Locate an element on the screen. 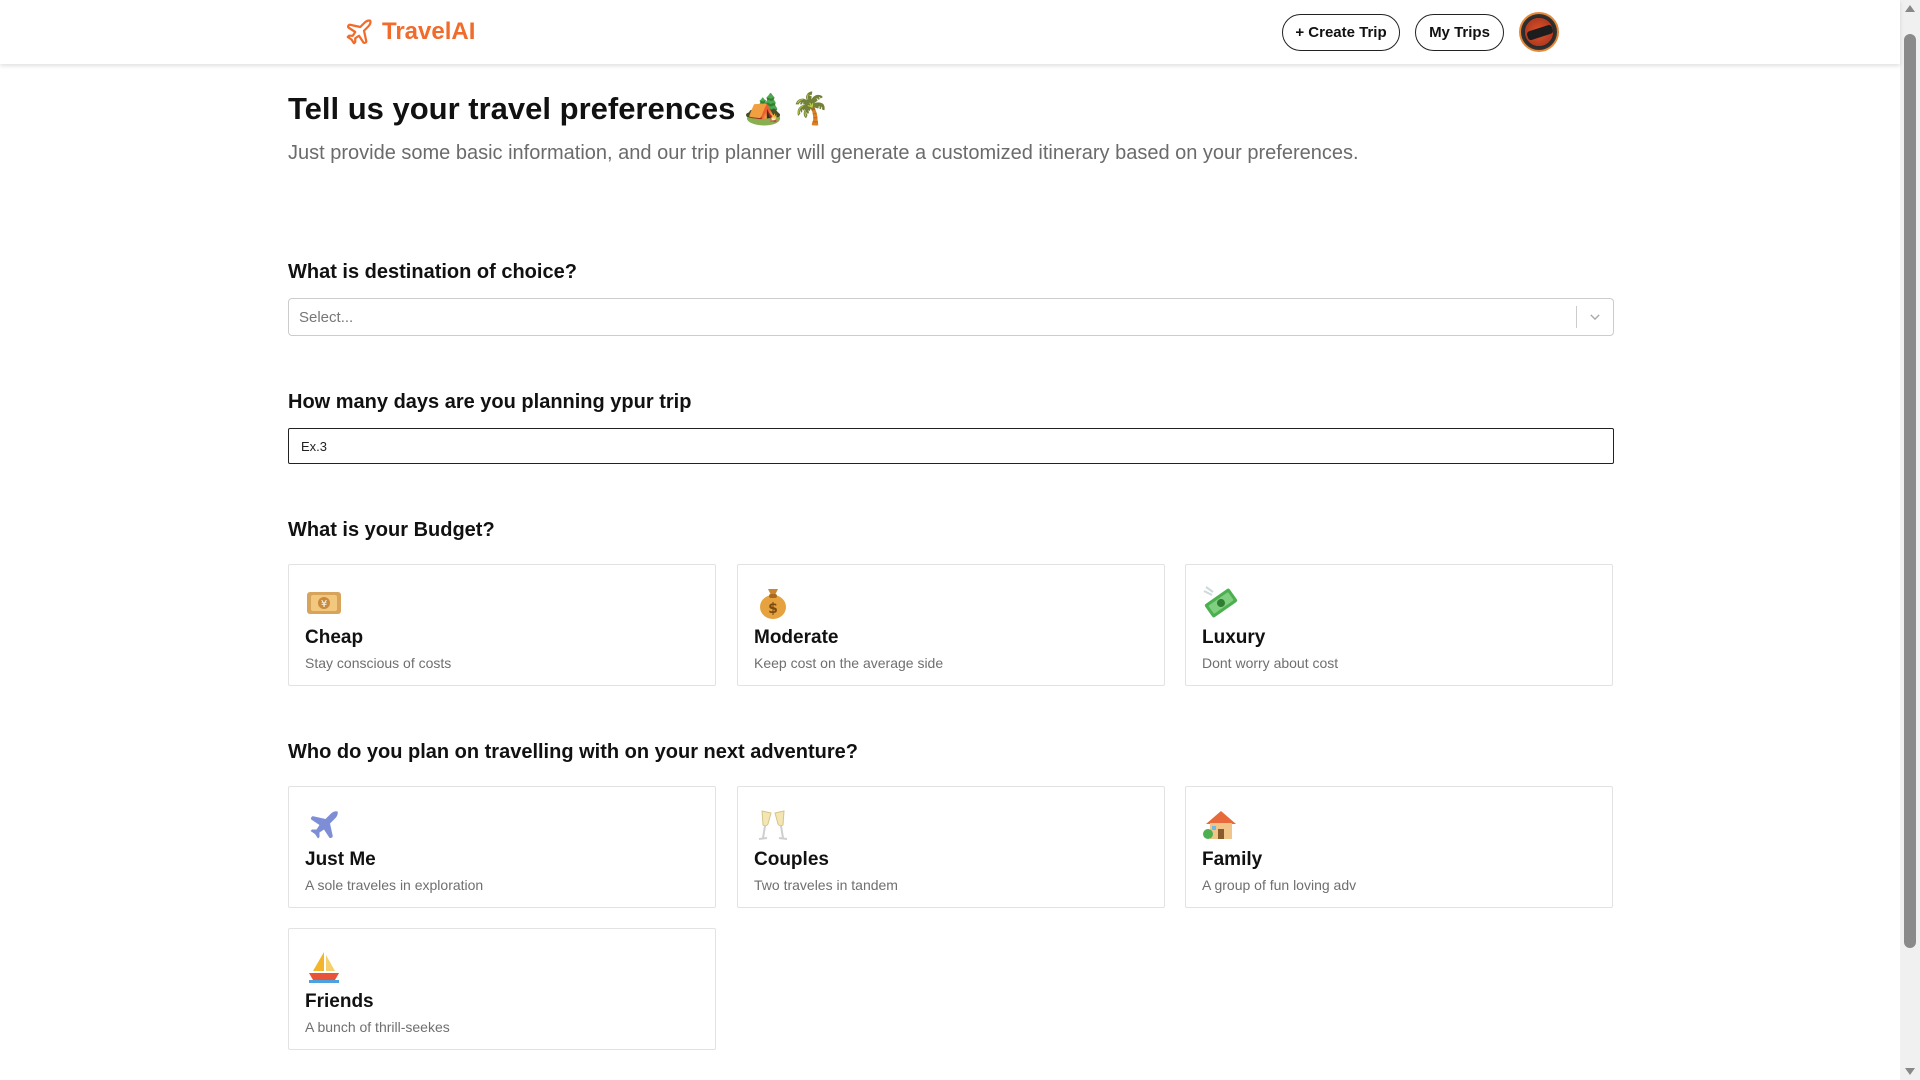 The width and height of the screenshot is (1920, 1080). top-navbar: TravelAI + Create Trip My Trips is located at coordinates (950, 32).